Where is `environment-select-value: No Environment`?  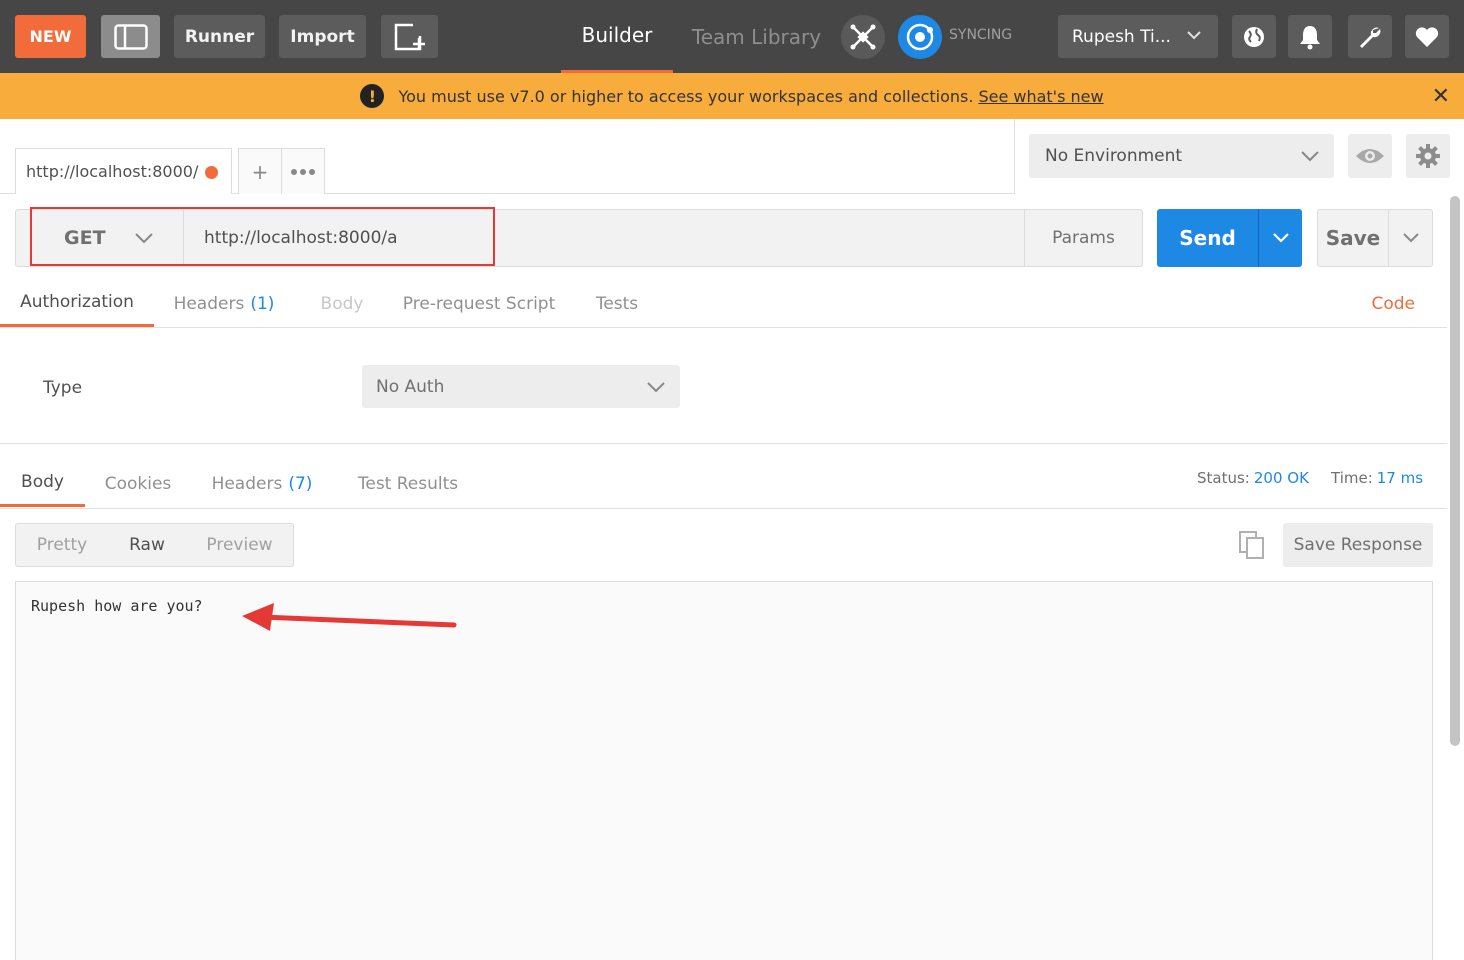 environment-select-value: No Environment is located at coordinates (1114, 156).